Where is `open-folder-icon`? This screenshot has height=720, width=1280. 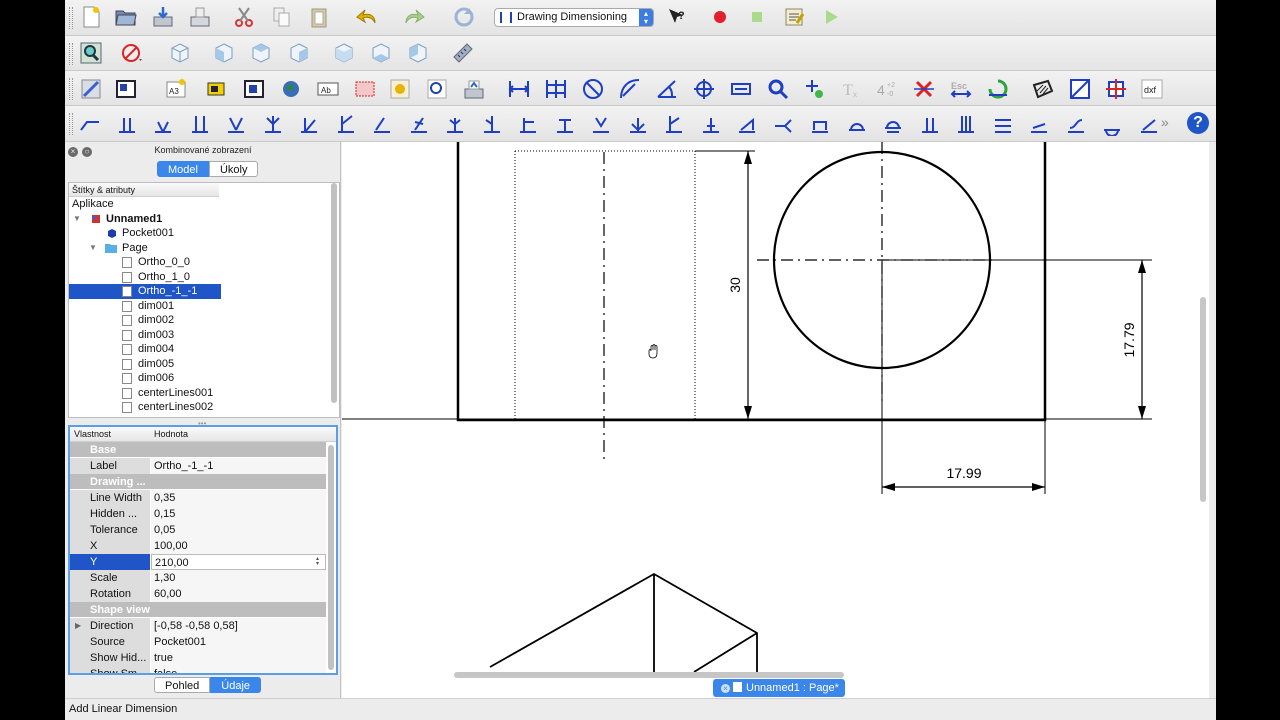
open-folder-icon is located at coordinates (126, 17).